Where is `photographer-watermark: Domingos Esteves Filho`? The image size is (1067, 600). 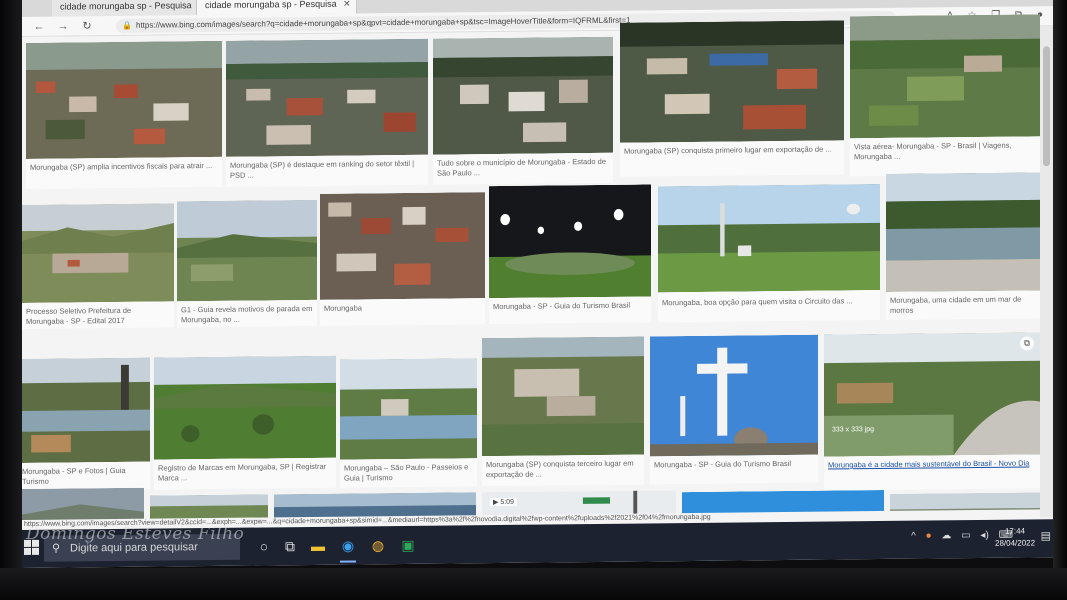 photographer-watermark: Domingos Esteves Filho is located at coordinates (135, 534).